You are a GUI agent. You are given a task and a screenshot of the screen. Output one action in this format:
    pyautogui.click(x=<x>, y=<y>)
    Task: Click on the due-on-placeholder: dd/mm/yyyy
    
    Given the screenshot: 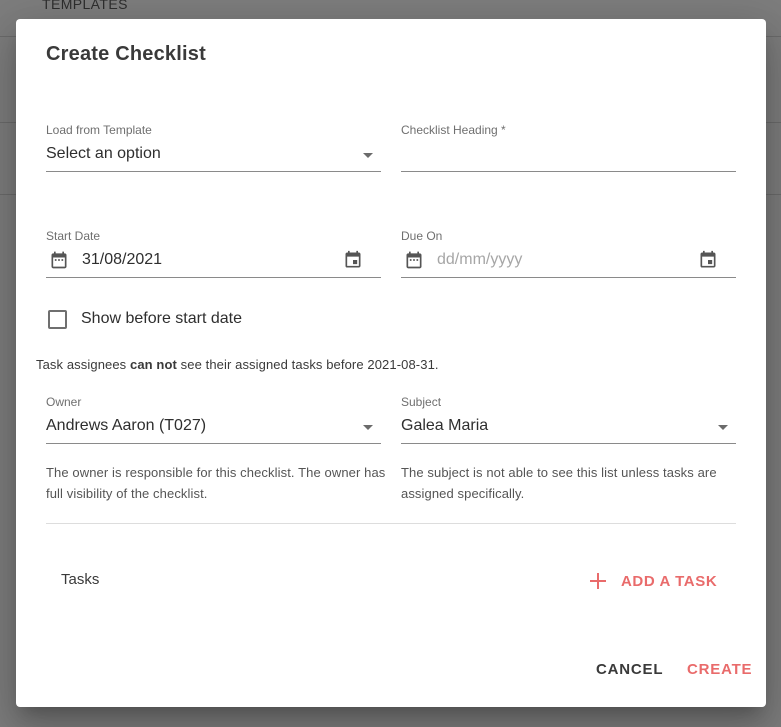 What is the action you would take?
    pyautogui.click(x=480, y=259)
    